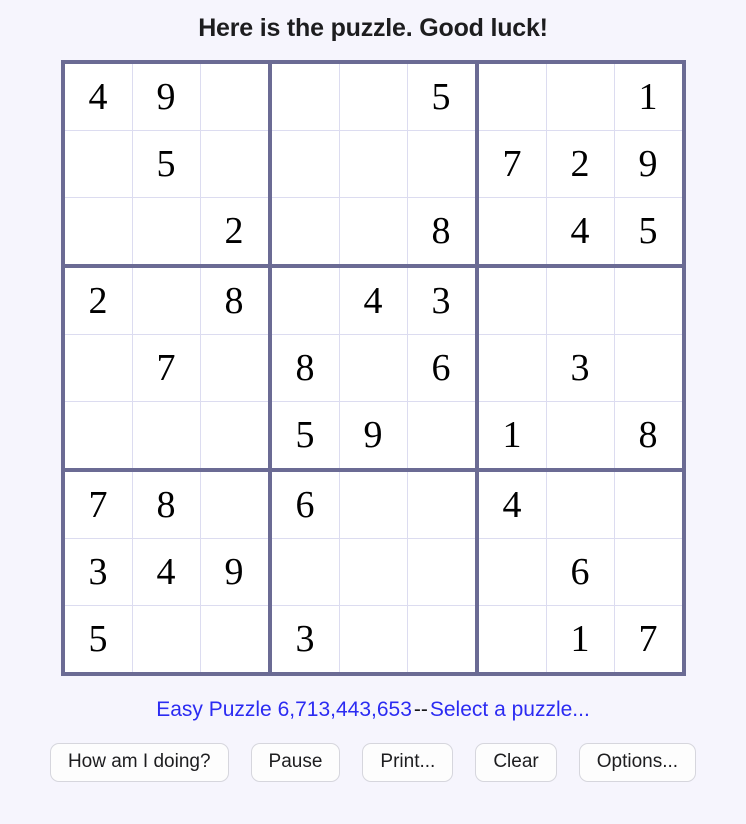 This screenshot has height=824, width=746. What do you see at coordinates (304, 368) in the screenshot?
I see `sudoku-cell-r5c4: 8` at bounding box center [304, 368].